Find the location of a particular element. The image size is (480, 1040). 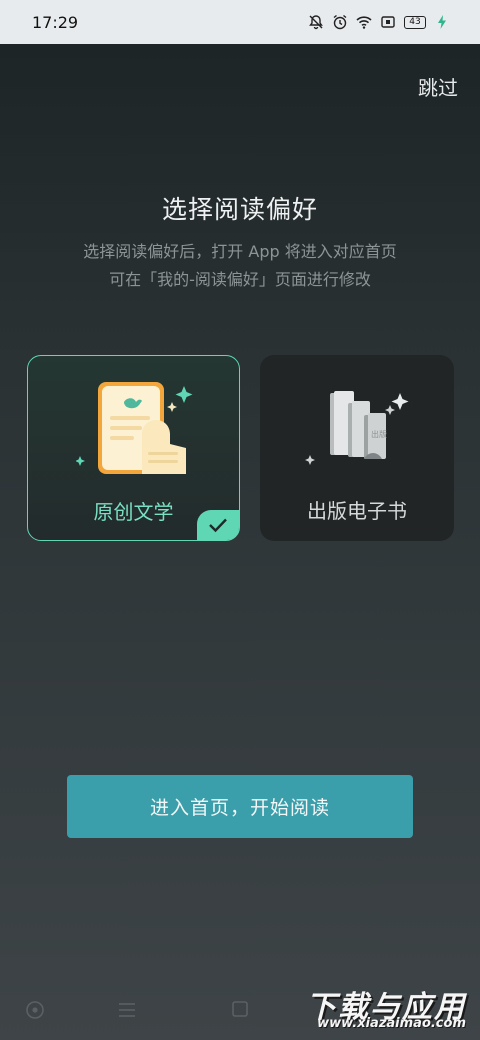

alarm-icon is located at coordinates (340, 22).